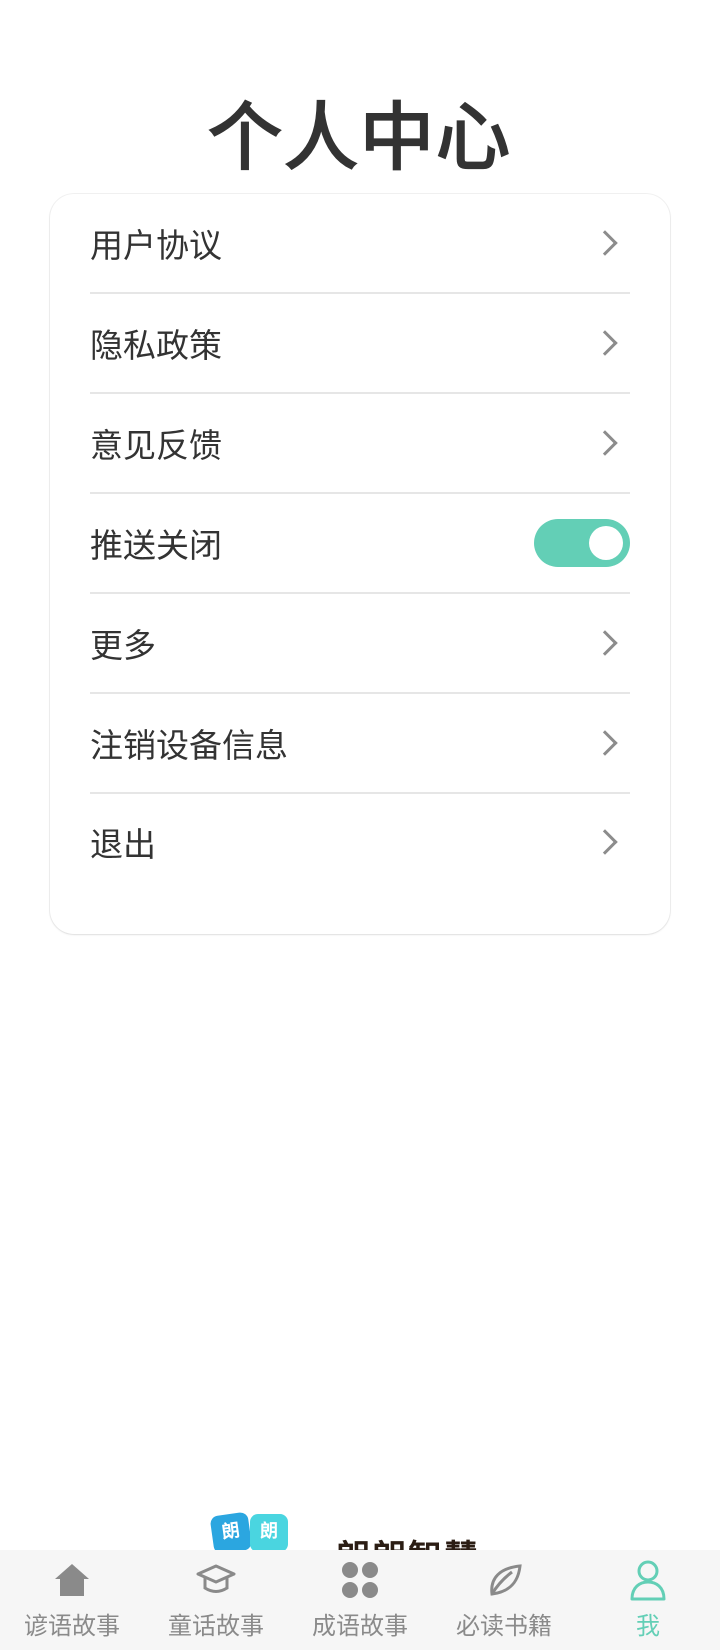 This screenshot has height=1650, width=720. Describe the element at coordinates (360, 244) in the screenshot. I see `menu-item-user-agreement: 用户协议` at that location.